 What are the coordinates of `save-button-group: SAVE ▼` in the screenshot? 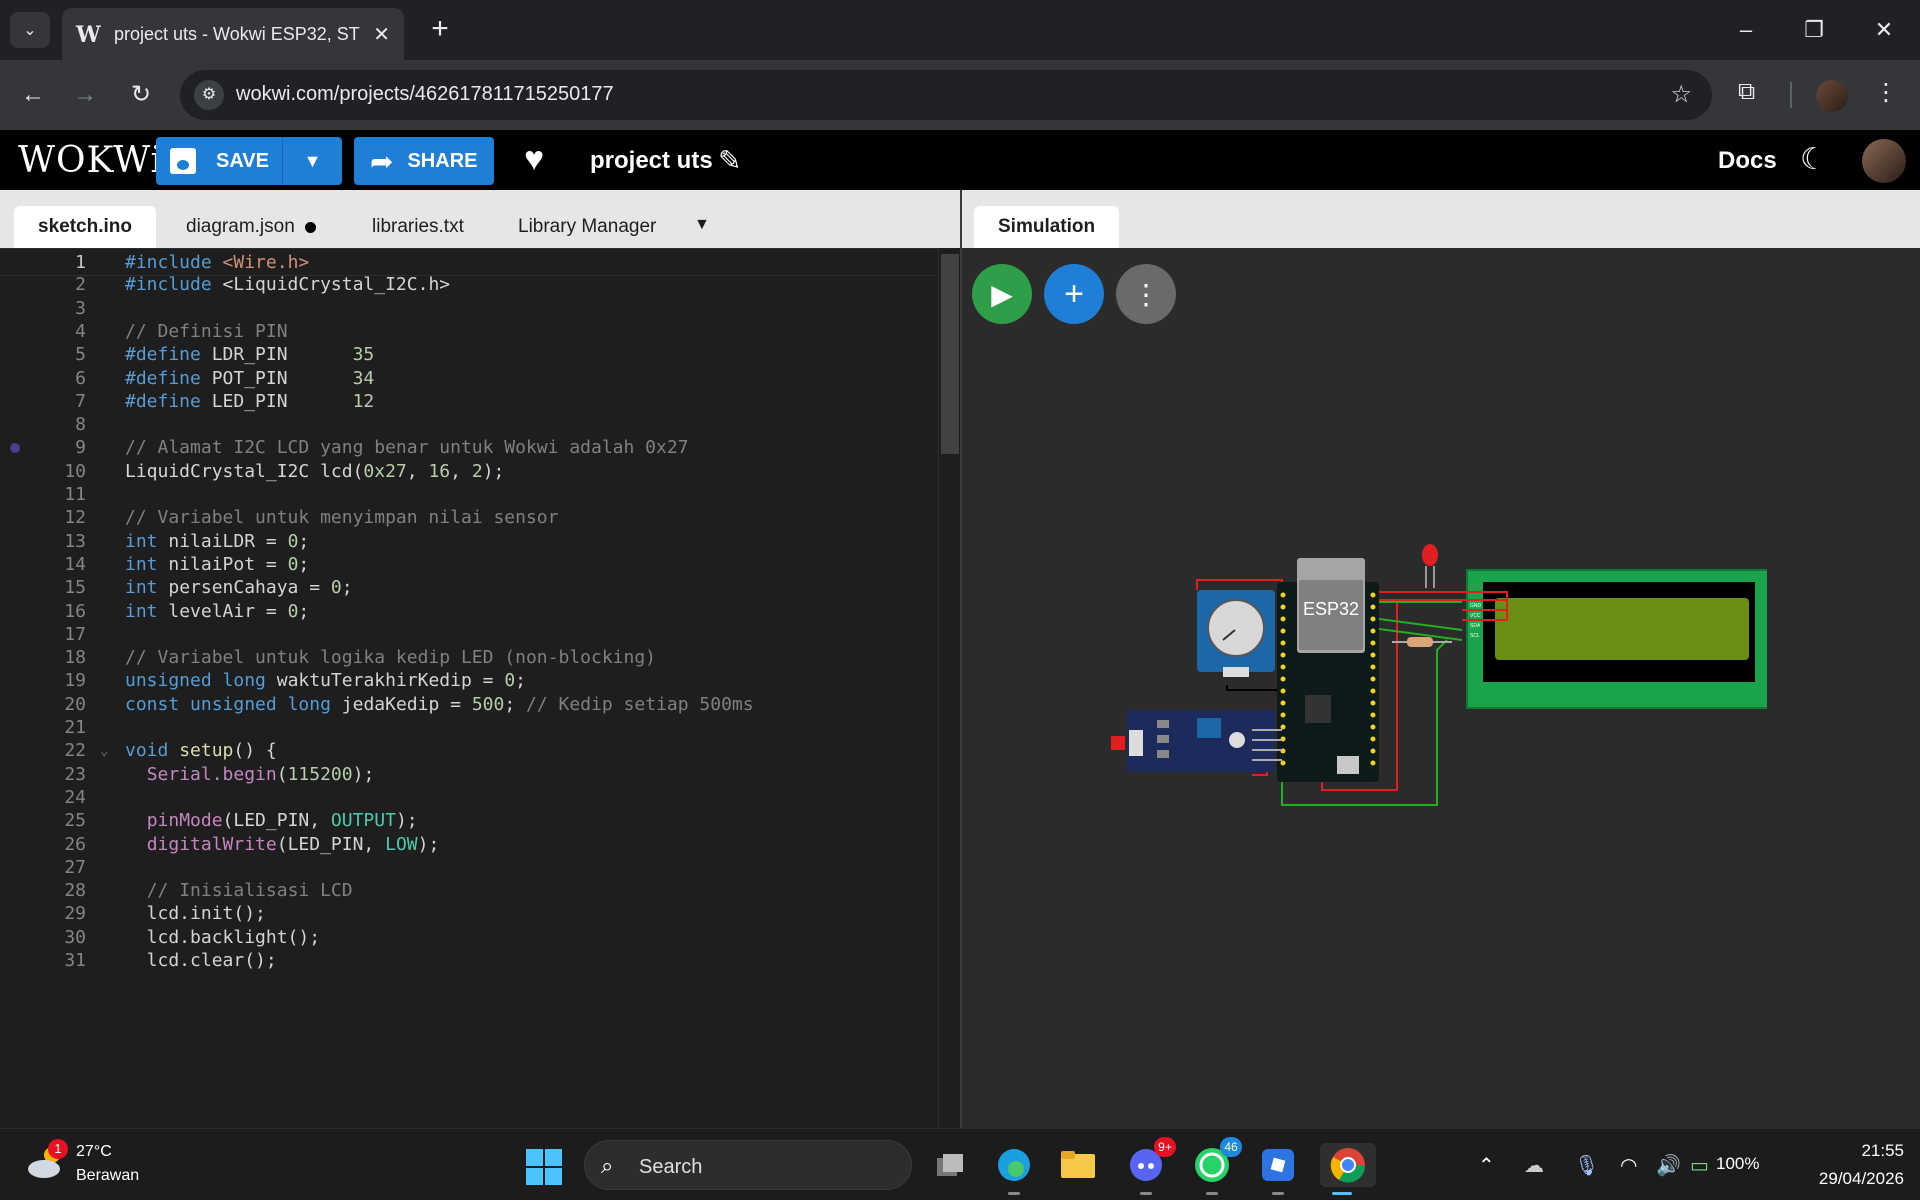 It's located at (249, 161).